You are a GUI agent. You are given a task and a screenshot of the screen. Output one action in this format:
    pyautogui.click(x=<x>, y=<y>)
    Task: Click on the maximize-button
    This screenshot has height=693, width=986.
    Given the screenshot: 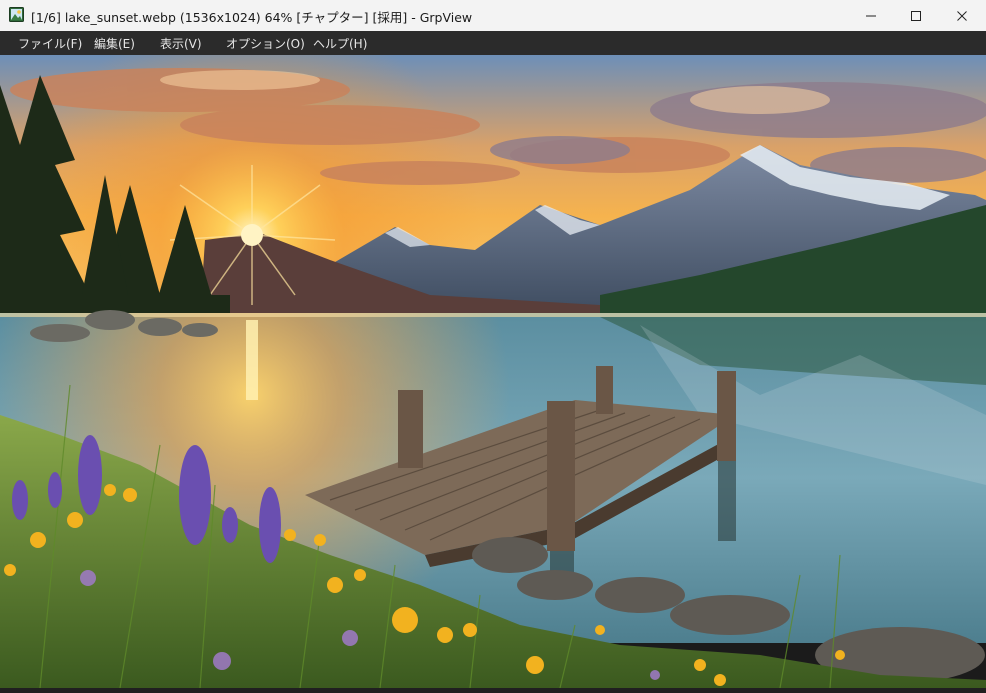 What is the action you would take?
    pyautogui.click(x=916, y=15)
    